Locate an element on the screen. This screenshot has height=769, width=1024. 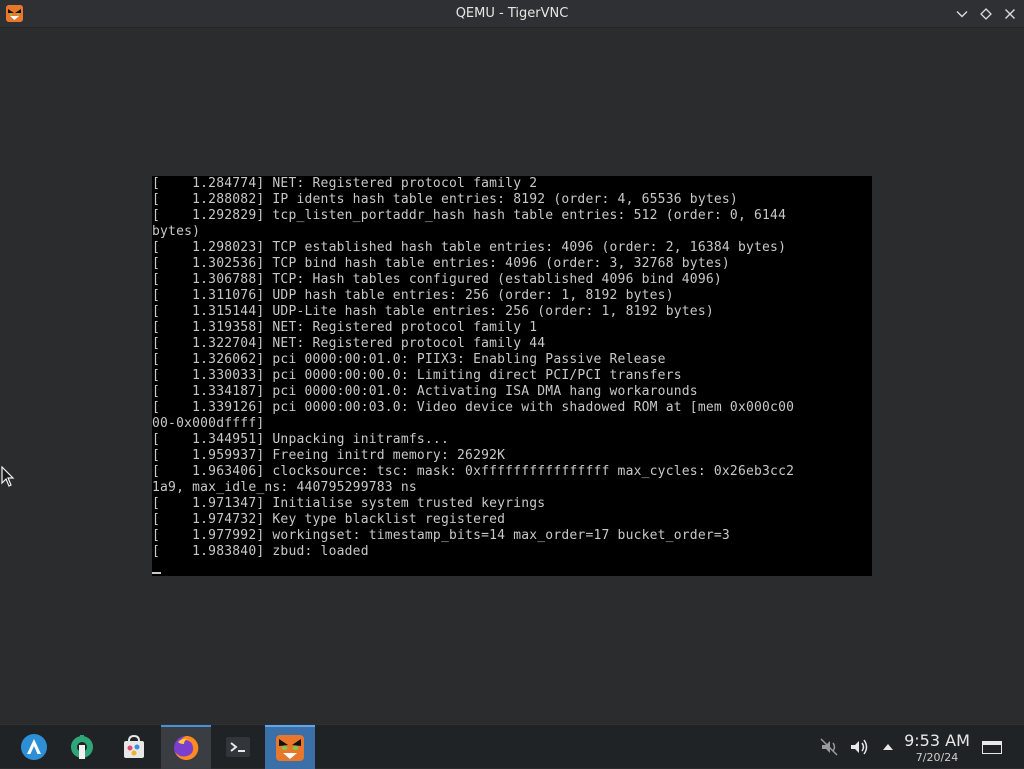
text-cursor is located at coordinates (156, 573).